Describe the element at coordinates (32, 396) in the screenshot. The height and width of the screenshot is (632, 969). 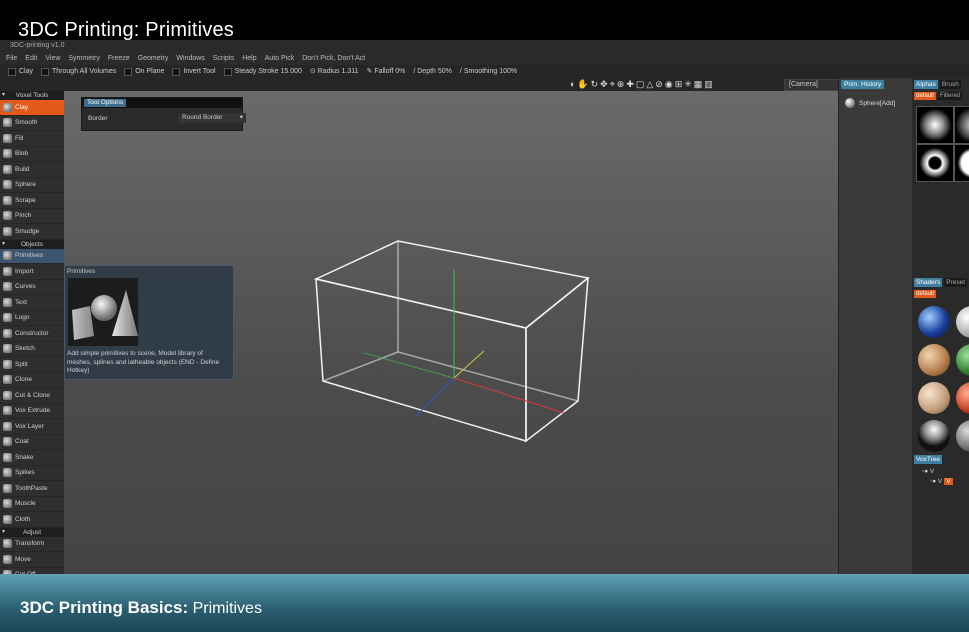
I see `tool-cut-clone: Cut & Clone` at that location.